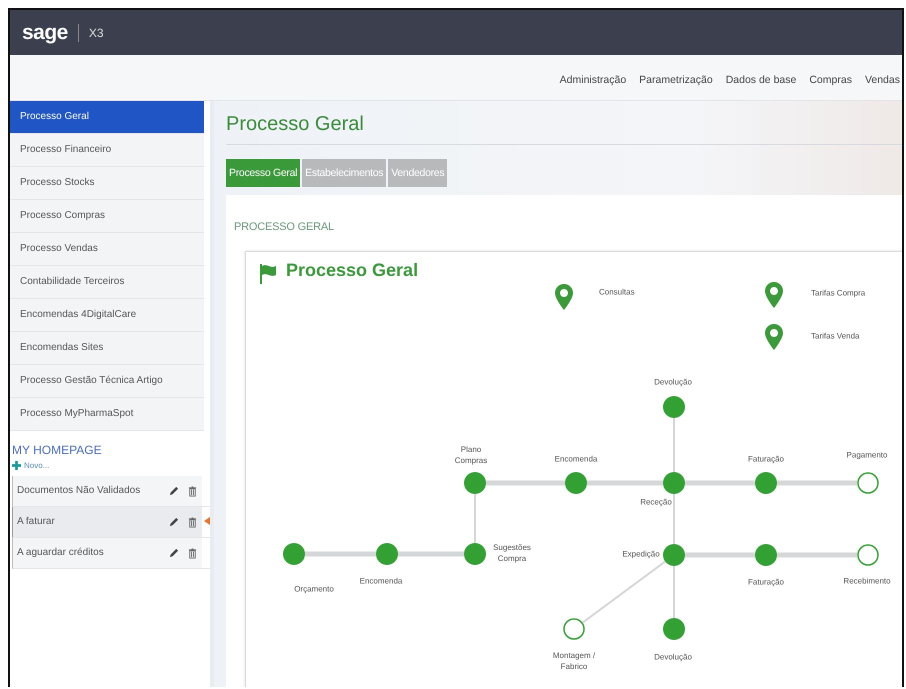 This screenshot has height=689, width=906. What do you see at coordinates (45, 32) in the screenshot?
I see `logo: sage` at bounding box center [45, 32].